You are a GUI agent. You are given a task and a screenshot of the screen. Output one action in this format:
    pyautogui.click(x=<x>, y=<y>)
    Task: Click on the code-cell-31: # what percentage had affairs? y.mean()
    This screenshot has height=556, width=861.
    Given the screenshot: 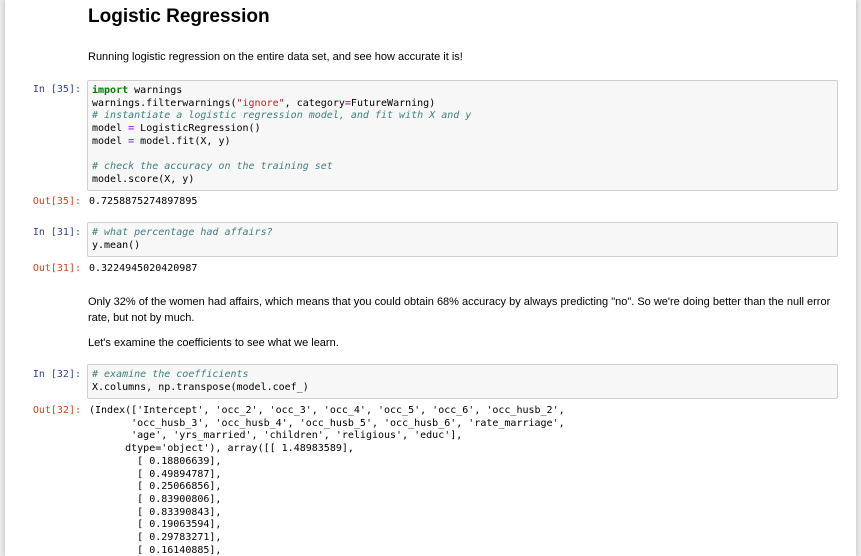 What is the action you would take?
    pyautogui.click(x=462, y=239)
    